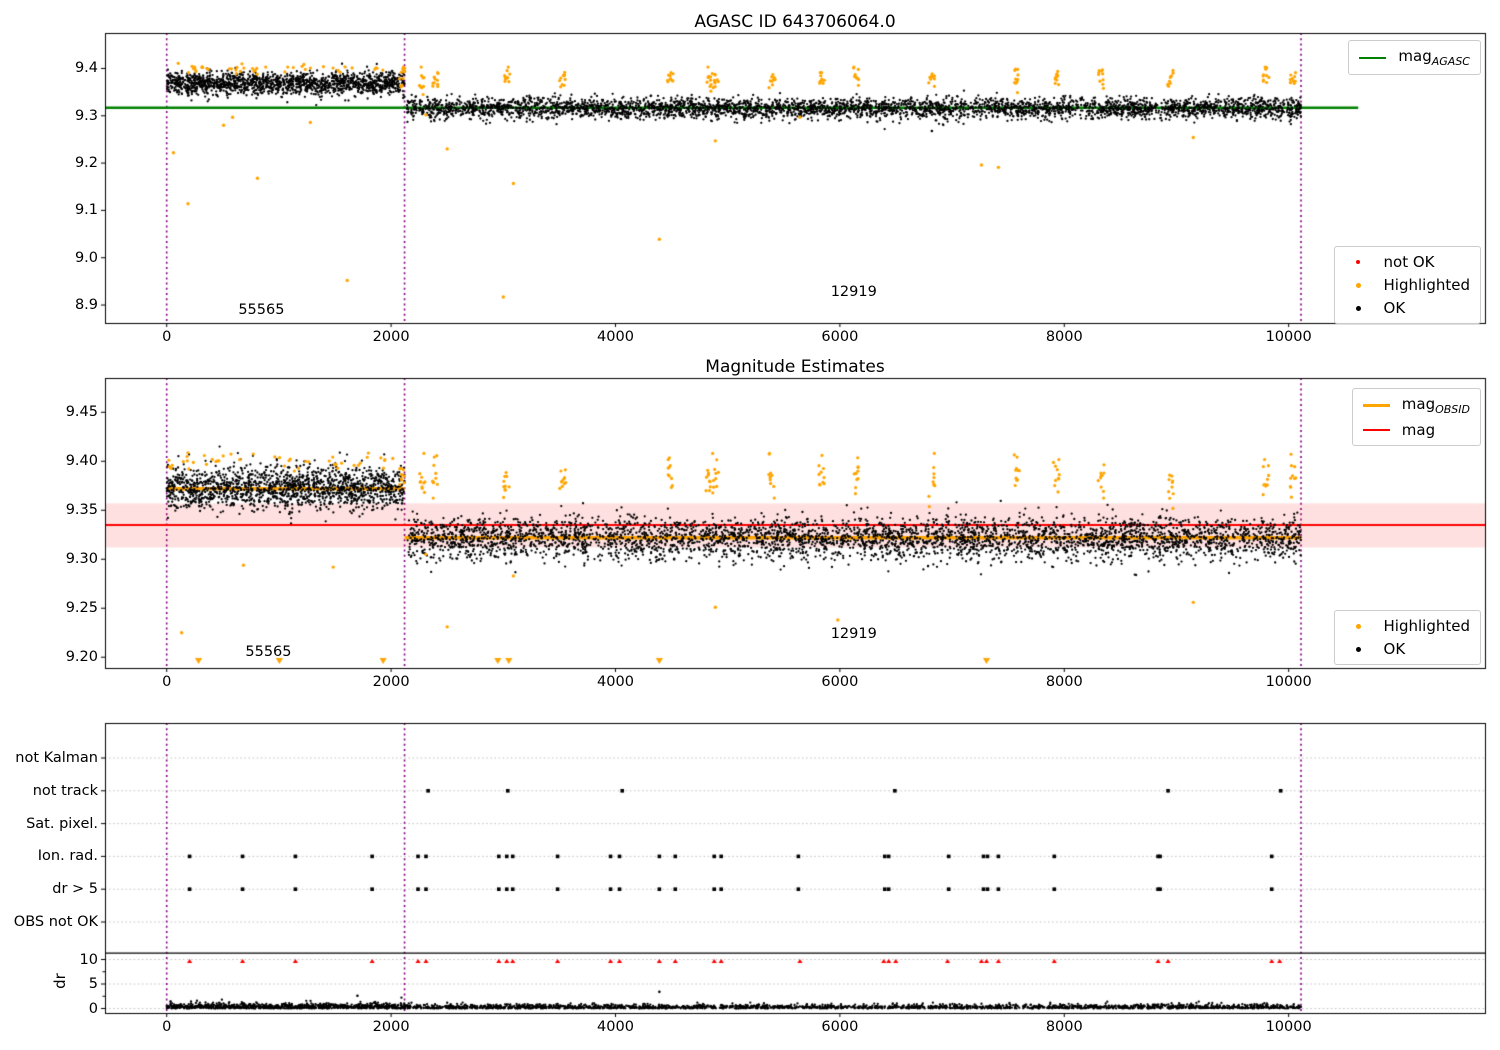 The height and width of the screenshot is (1050, 1500). What do you see at coordinates (1373, 57) in the screenshot?
I see `green-line-swatch` at bounding box center [1373, 57].